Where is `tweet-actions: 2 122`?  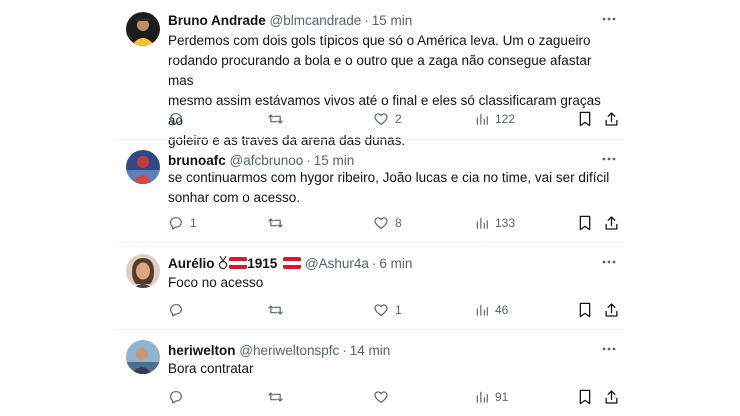
tweet-actions: 2 122 is located at coordinates (393, 119).